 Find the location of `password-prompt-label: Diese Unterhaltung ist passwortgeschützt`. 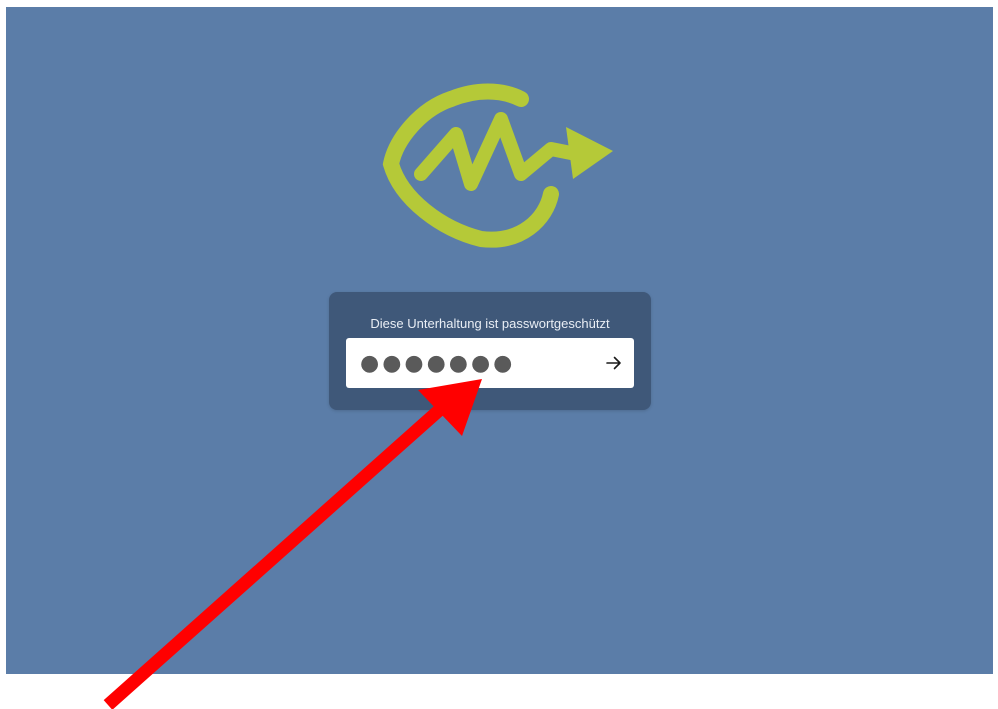

password-prompt-label: Diese Unterhaltung ist passwortgeschützt is located at coordinates (490, 323).